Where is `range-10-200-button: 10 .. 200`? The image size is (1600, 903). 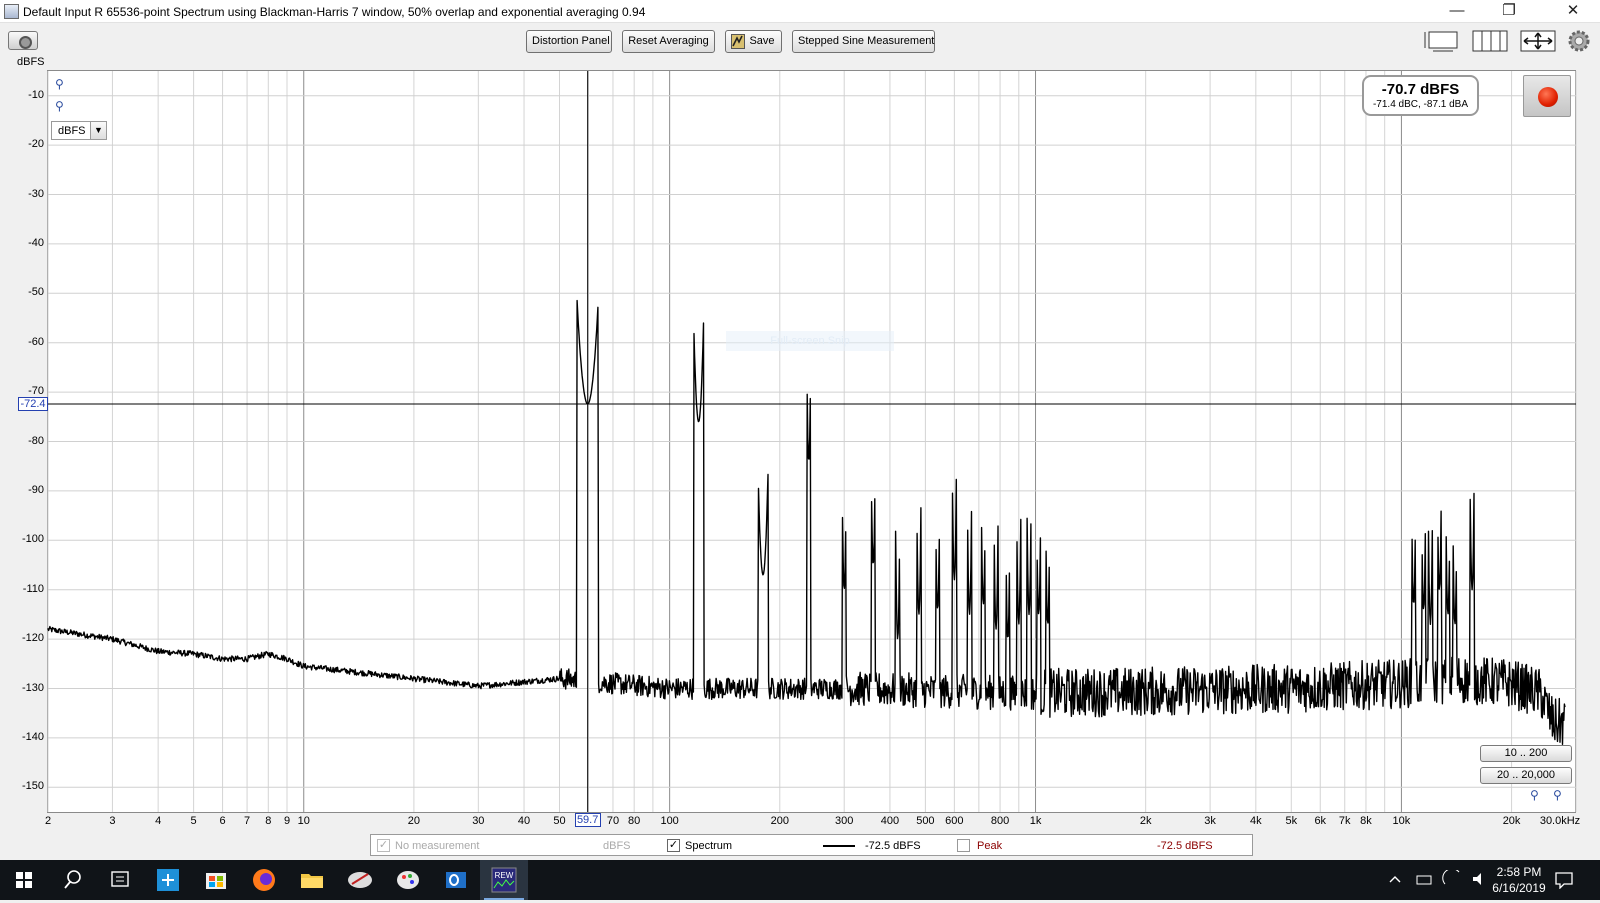 range-10-200-button: 10 .. 200 is located at coordinates (1526, 753).